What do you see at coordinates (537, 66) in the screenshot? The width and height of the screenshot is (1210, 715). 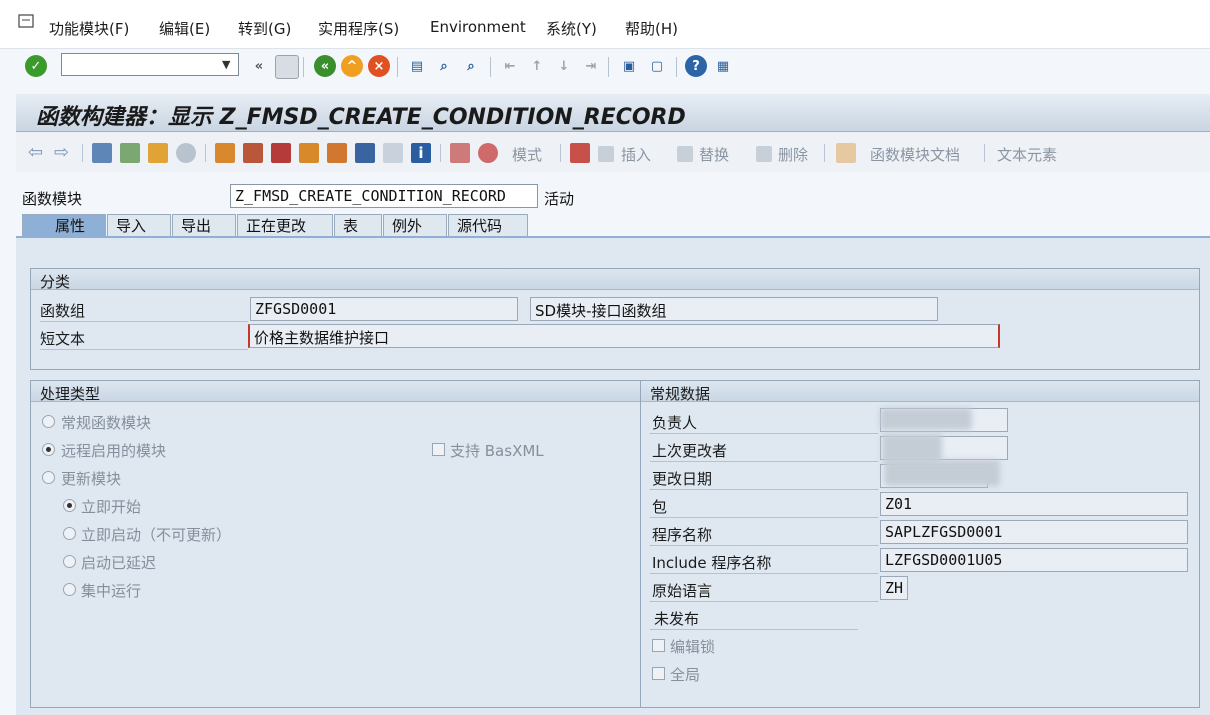 I see `previous-page-icon: ↑` at bounding box center [537, 66].